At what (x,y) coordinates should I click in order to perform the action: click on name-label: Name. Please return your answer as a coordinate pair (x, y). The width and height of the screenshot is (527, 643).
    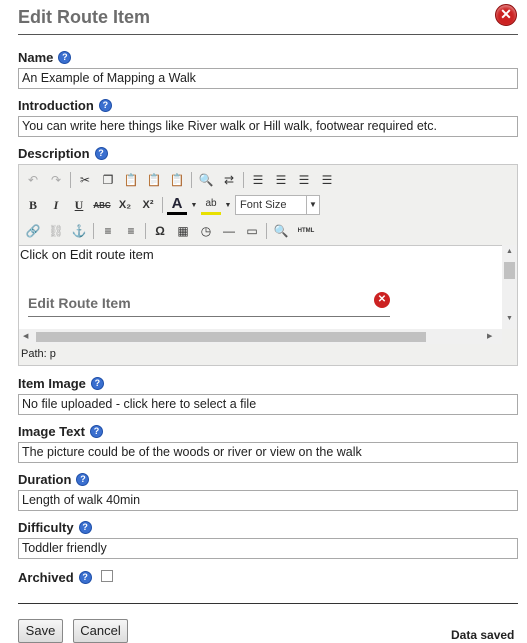
    Looking at the image, I should click on (36, 57).